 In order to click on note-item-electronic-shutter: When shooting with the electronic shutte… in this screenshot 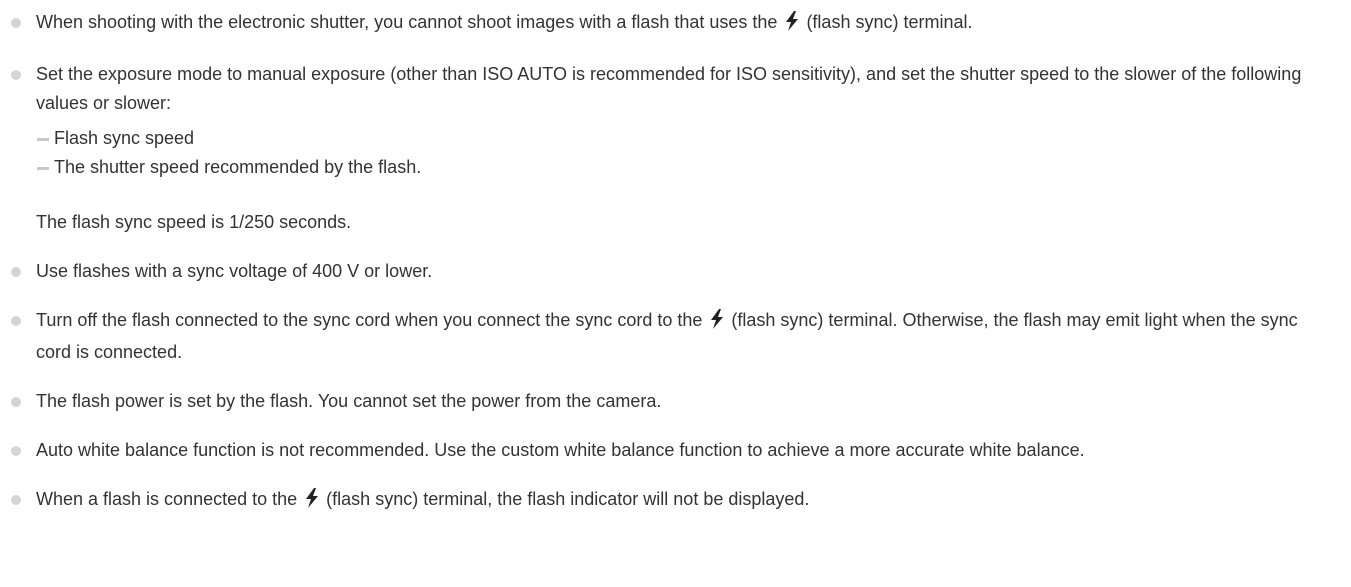, I will do `click(660, 24)`.